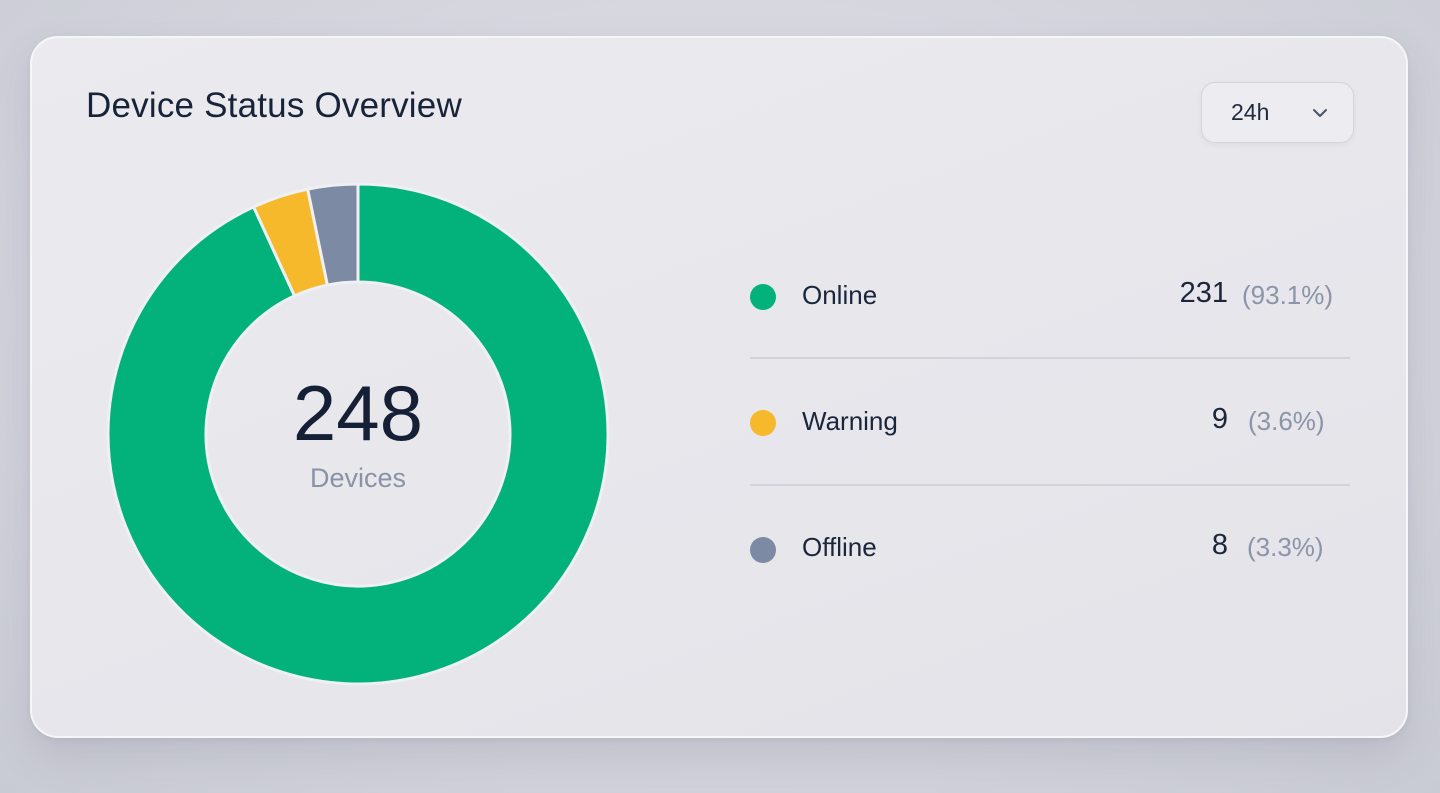  What do you see at coordinates (1286, 421) in the screenshot?
I see `legend-percent-warning: (3.6%)` at bounding box center [1286, 421].